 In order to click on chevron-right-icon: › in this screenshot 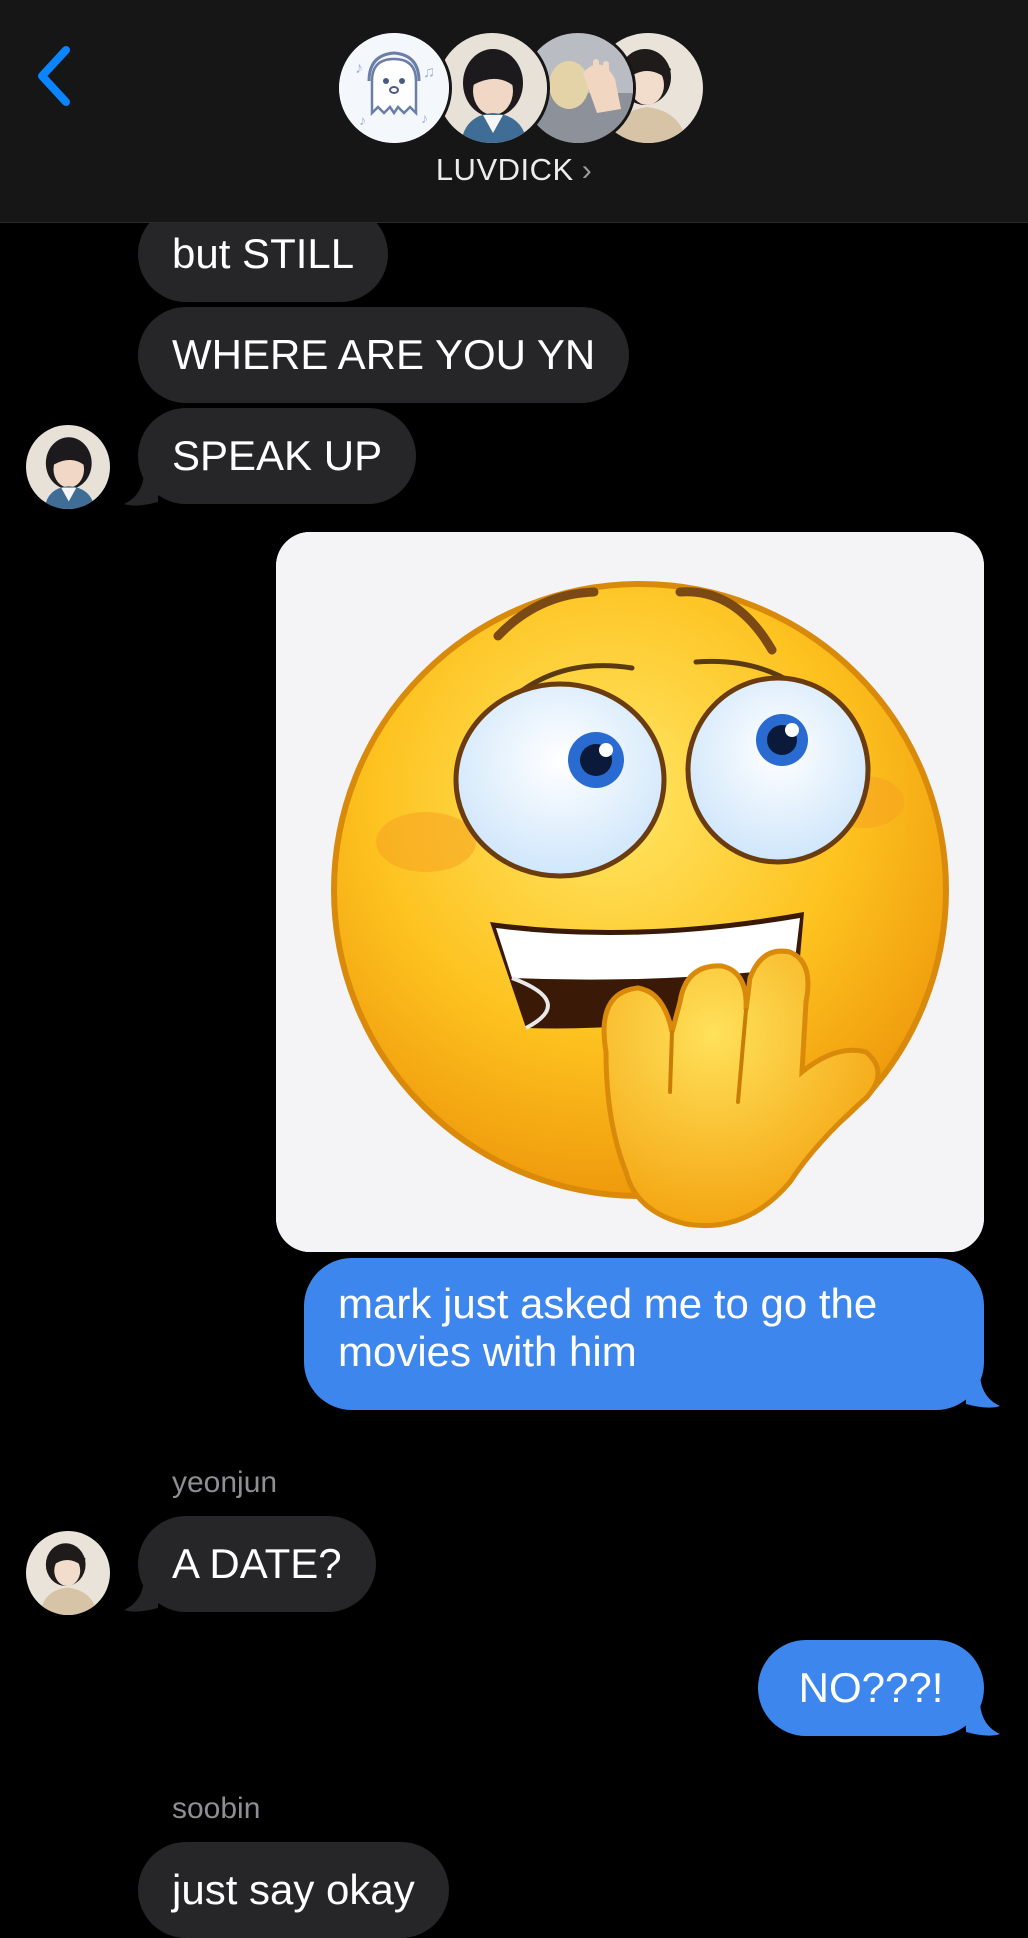, I will do `click(587, 170)`.